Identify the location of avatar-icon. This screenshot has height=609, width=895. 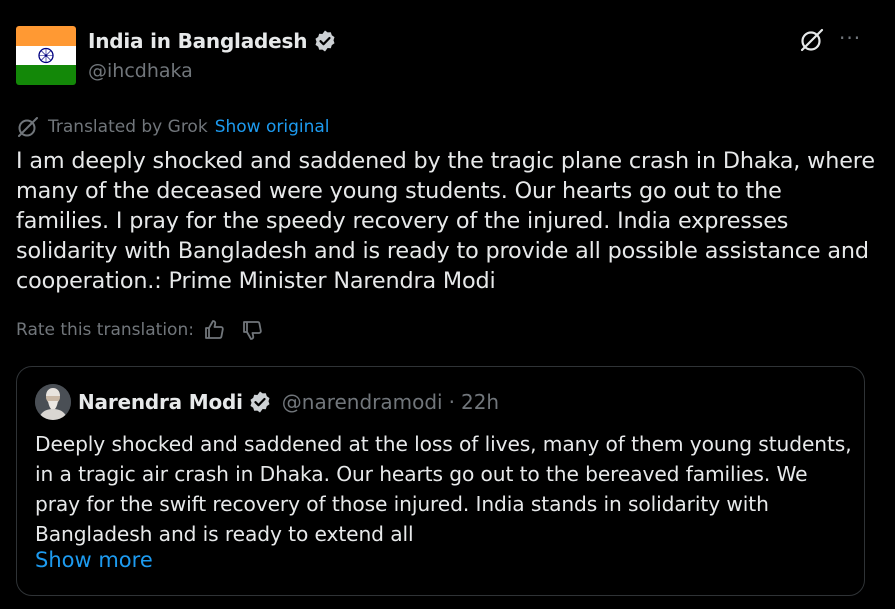
(53, 402).